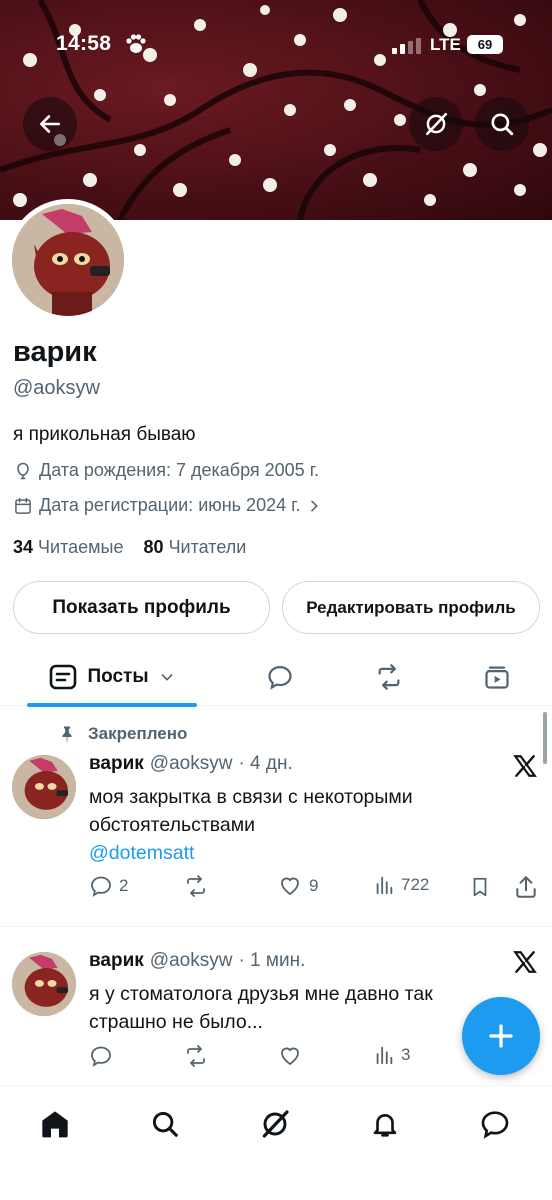  I want to click on tab-posts: Посты, so click(112, 677).